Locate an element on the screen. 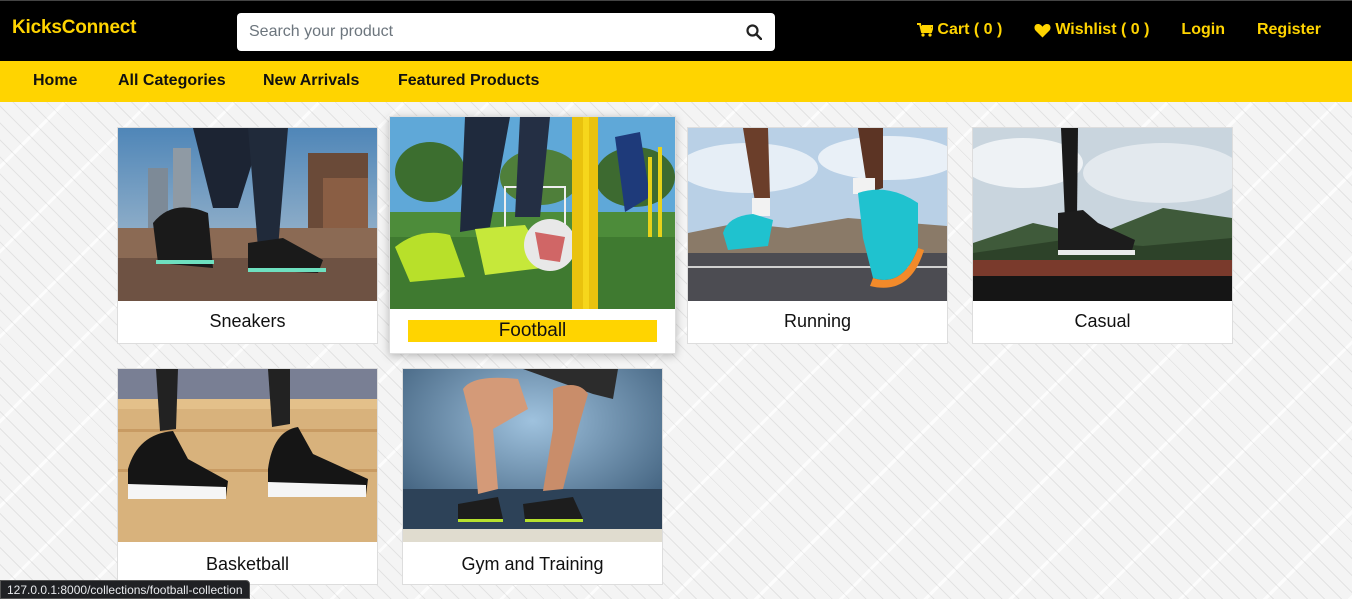 Image resolution: width=1352 pixels, height=599 pixels. category-card-running: Running is located at coordinates (817, 235).